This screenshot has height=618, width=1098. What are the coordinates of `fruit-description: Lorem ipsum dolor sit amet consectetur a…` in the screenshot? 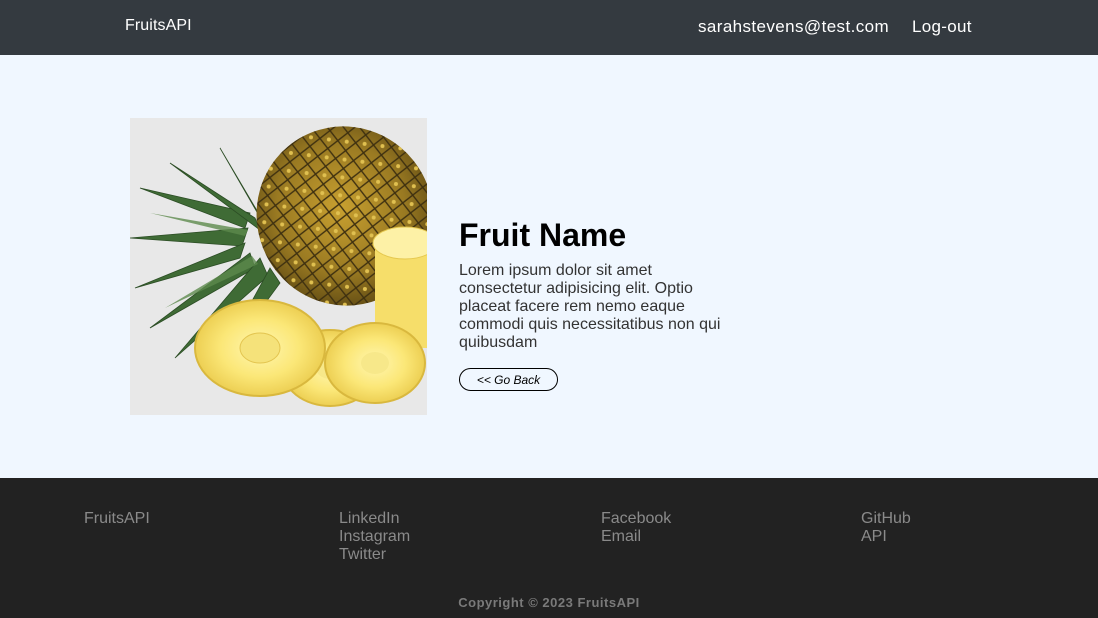 It's located at (590, 306).